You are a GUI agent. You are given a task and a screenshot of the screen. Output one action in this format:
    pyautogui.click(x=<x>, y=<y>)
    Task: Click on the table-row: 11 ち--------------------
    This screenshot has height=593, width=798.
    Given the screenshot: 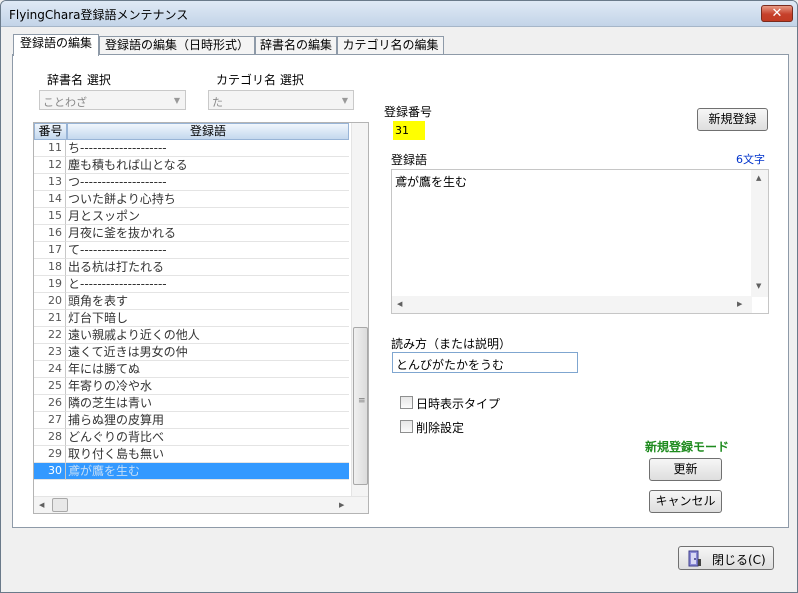 What is the action you would take?
    pyautogui.click(x=191, y=148)
    